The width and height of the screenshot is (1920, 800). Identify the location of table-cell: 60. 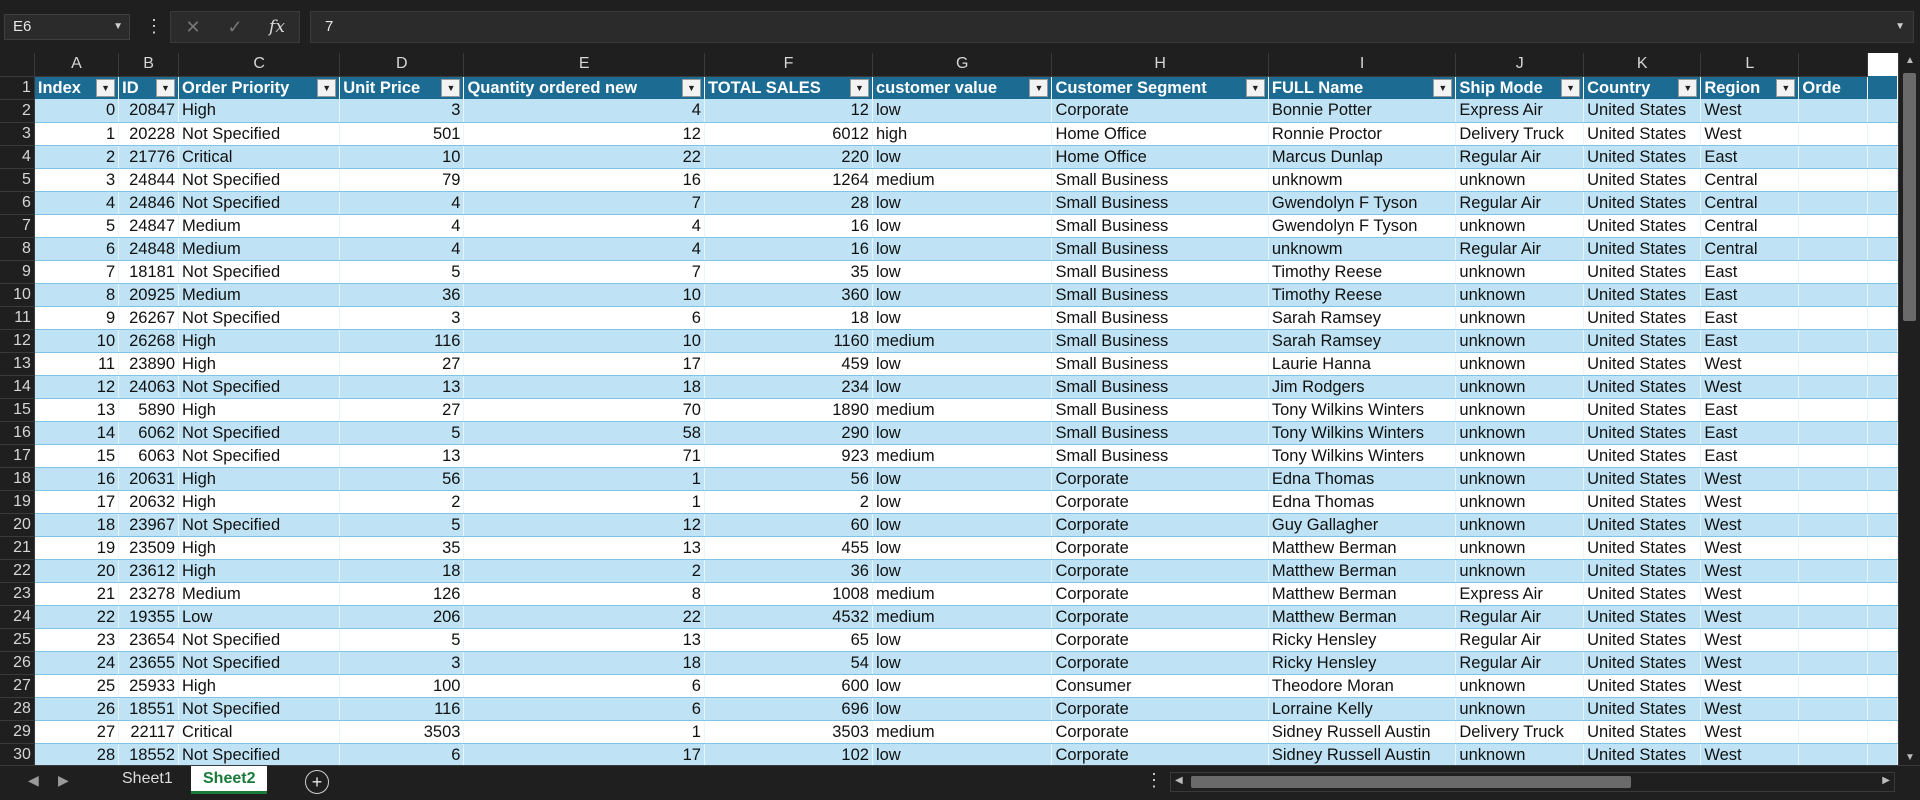
(788, 525).